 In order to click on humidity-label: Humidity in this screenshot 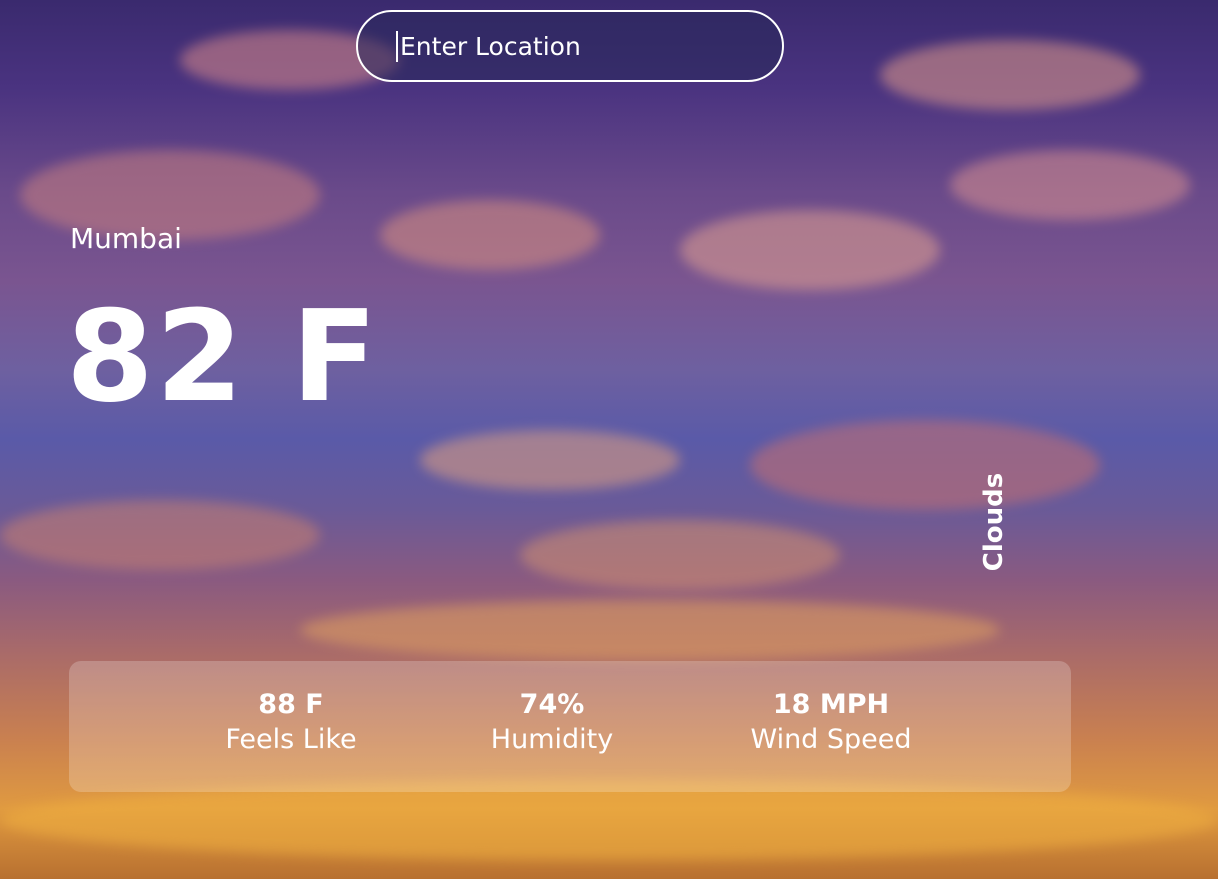, I will do `click(552, 740)`.